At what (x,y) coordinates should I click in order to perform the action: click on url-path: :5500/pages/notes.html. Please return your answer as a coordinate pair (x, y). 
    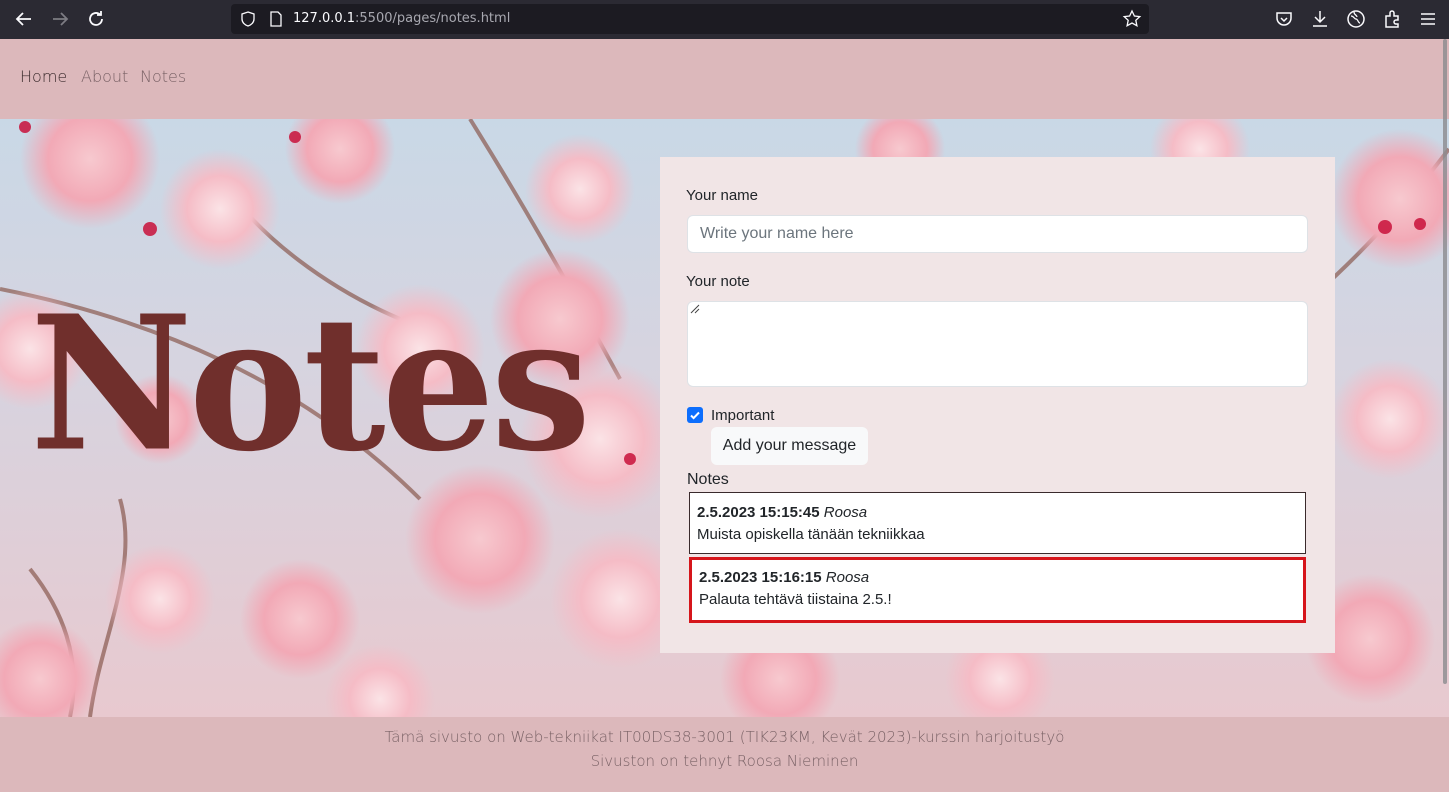
    Looking at the image, I should click on (433, 18).